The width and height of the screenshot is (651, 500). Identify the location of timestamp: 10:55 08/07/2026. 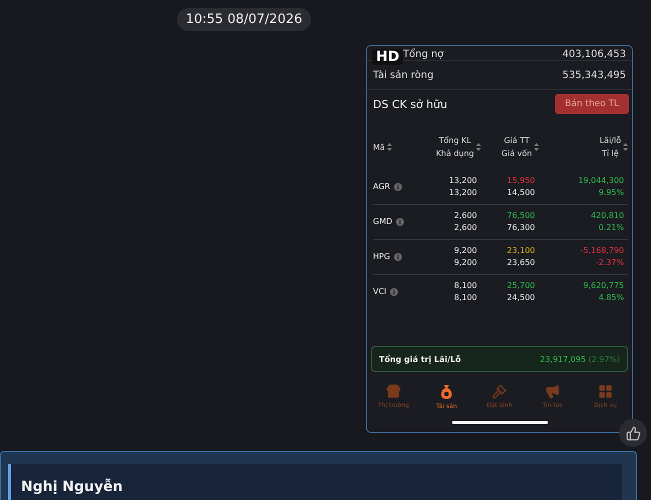
(244, 19).